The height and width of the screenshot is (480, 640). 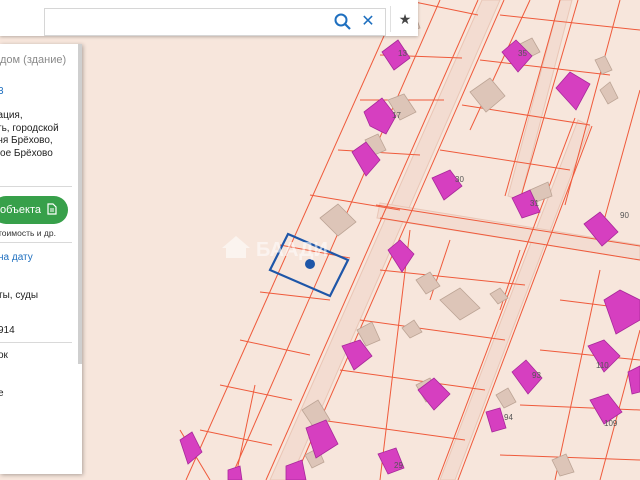 I want to click on lot-label: 29, so click(x=398, y=465).